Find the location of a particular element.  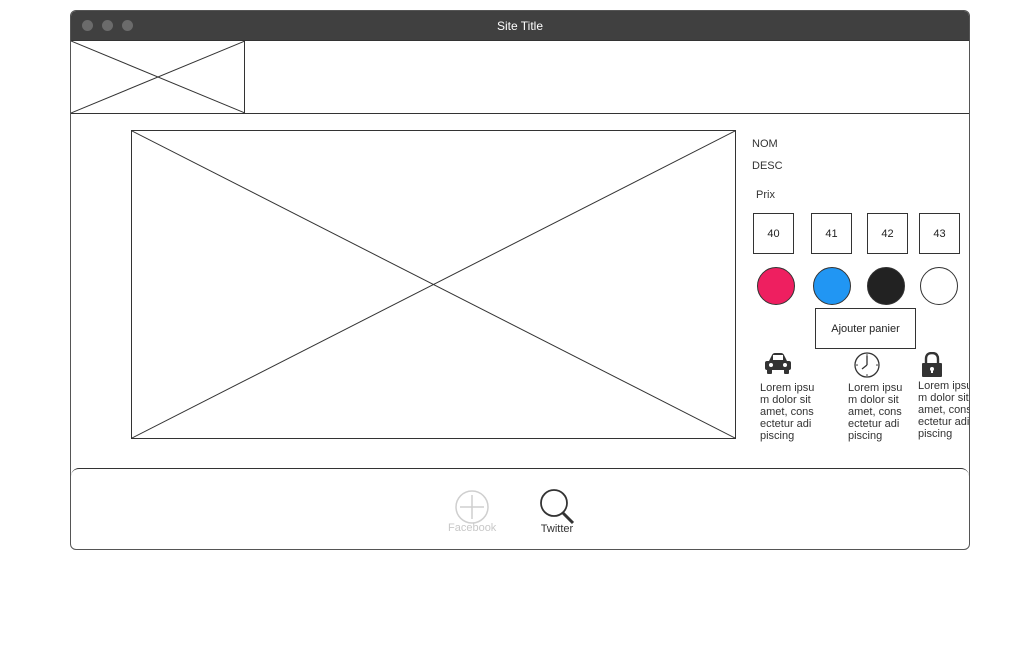

window-title: Site Title is located at coordinates (520, 25).